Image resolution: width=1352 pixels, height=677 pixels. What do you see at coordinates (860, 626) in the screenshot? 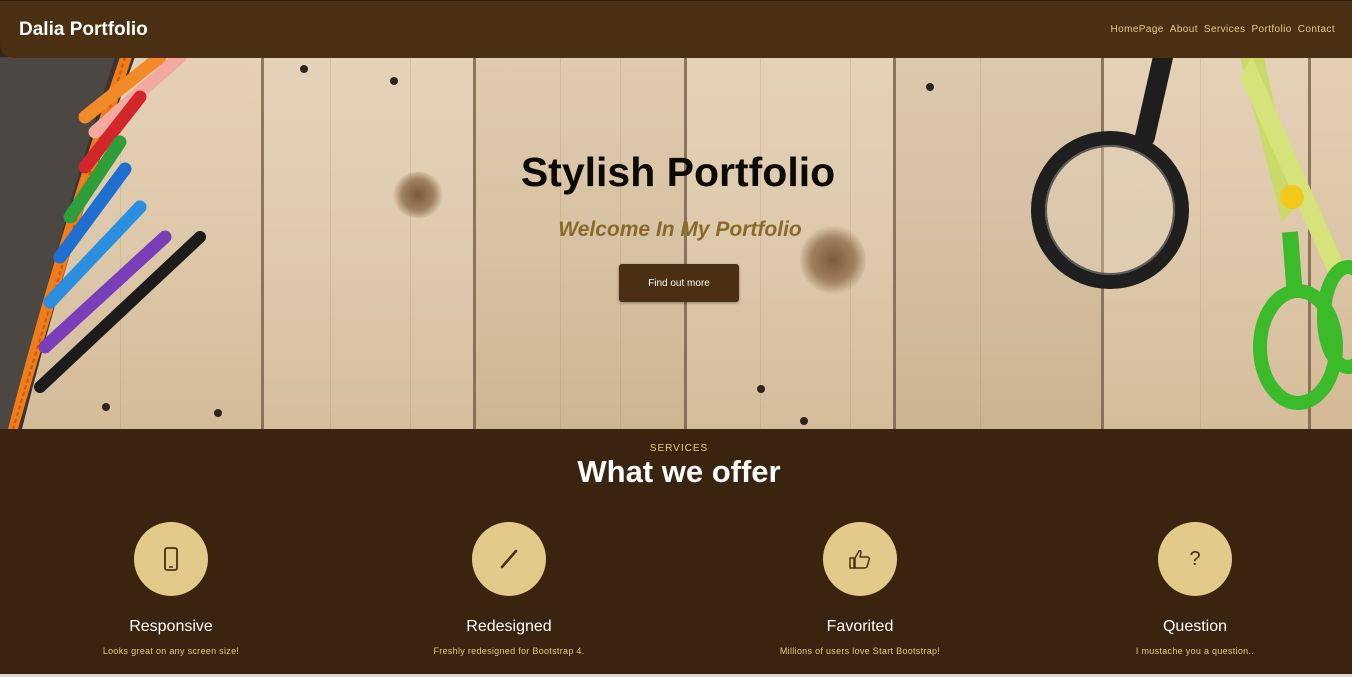
I see `service-title: Favorited` at bounding box center [860, 626].